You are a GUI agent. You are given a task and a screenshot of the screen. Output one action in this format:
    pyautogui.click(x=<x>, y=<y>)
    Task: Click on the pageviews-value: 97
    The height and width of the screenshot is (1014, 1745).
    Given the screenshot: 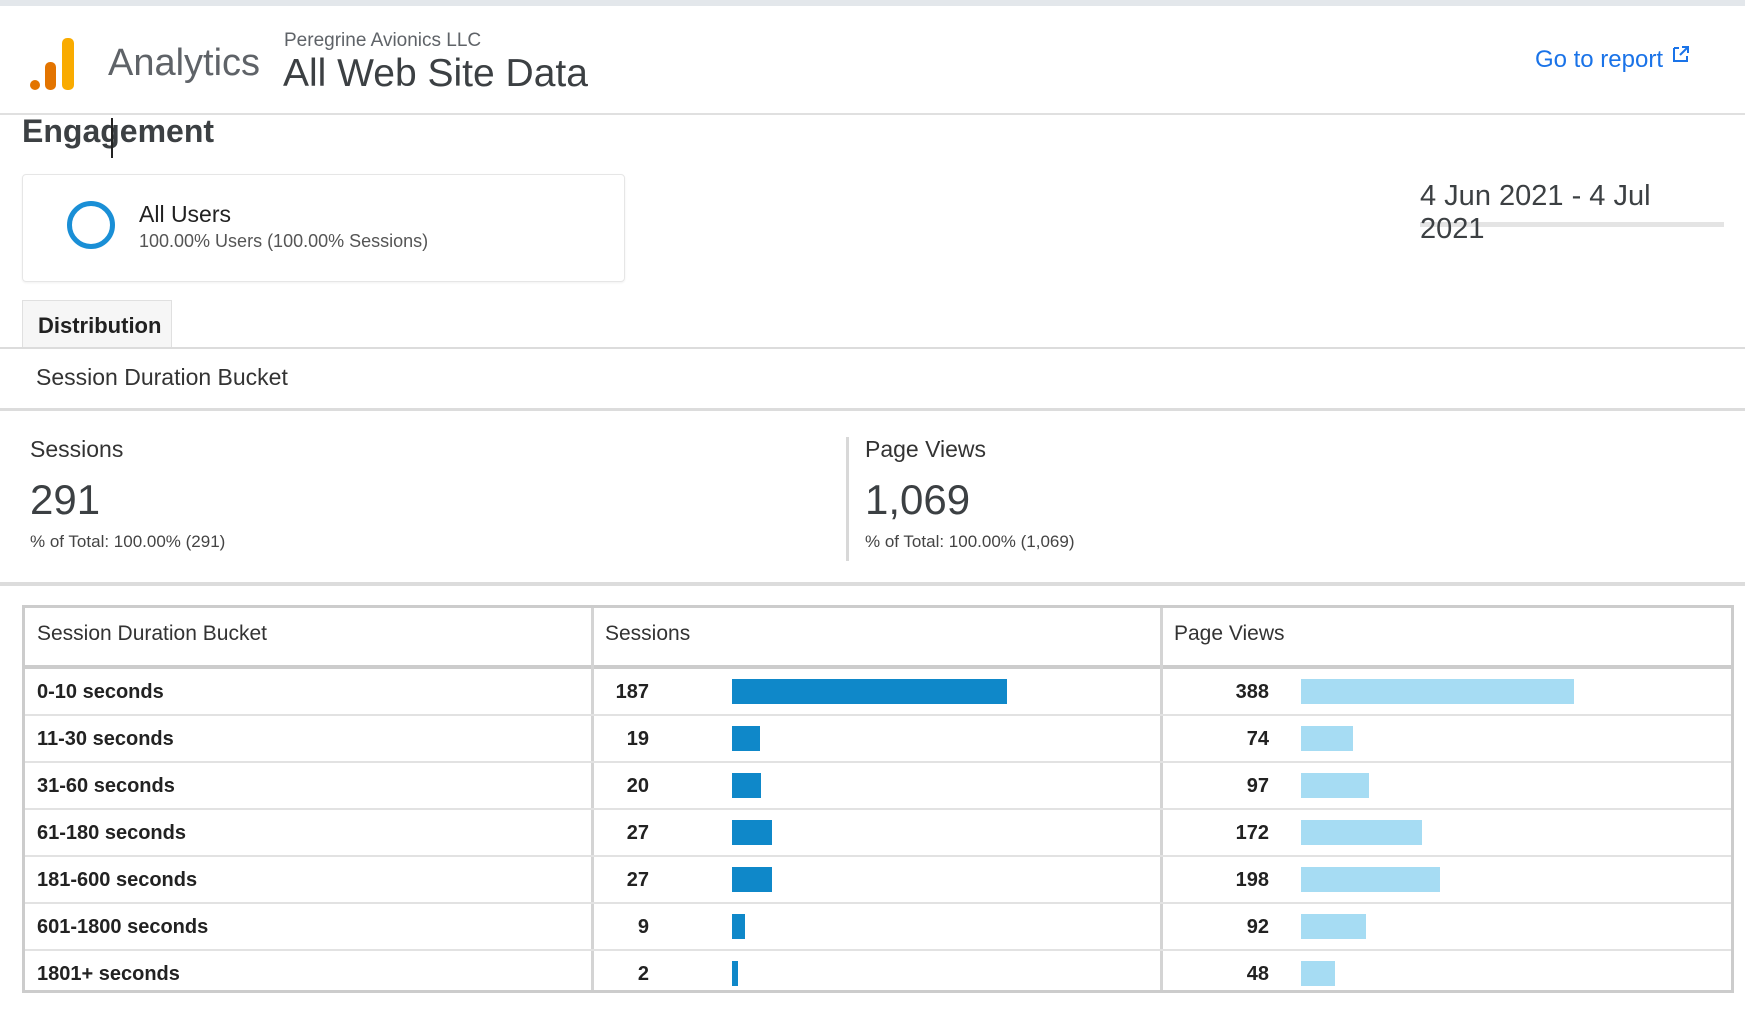 What is the action you would take?
    pyautogui.click(x=1257, y=786)
    